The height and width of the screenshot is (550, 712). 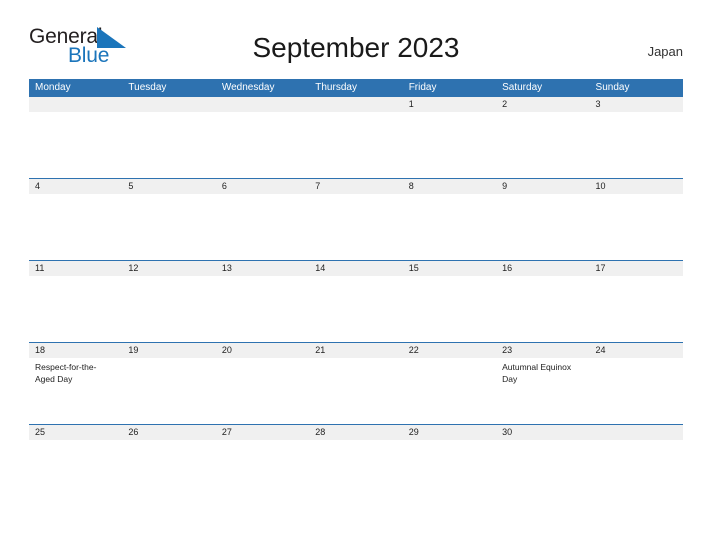 What do you see at coordinates (542, 350) in the screenshot?
I see `day-number: 23` at bounding box center [542, 350].